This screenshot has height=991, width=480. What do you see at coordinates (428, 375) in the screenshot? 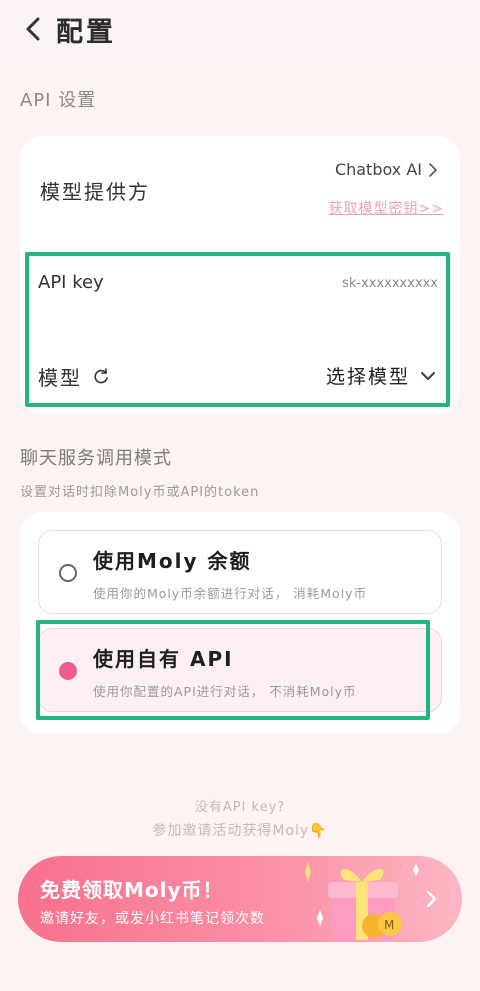
I see `chevron-down-icon` at bounding box center [428, 375].